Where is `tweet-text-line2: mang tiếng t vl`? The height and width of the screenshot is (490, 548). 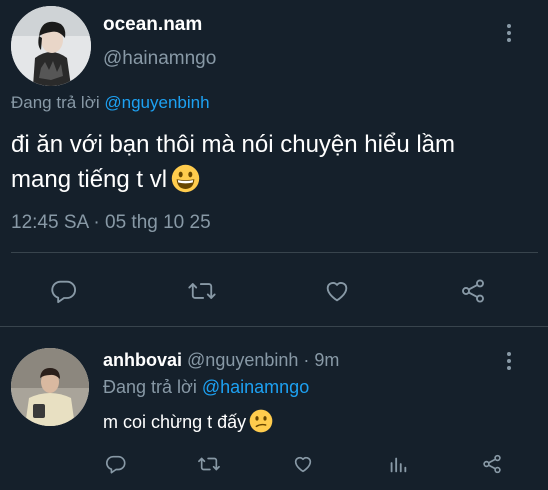
tweet-text-line2: mang tiếng t vl is located at coordinates (89, 179).